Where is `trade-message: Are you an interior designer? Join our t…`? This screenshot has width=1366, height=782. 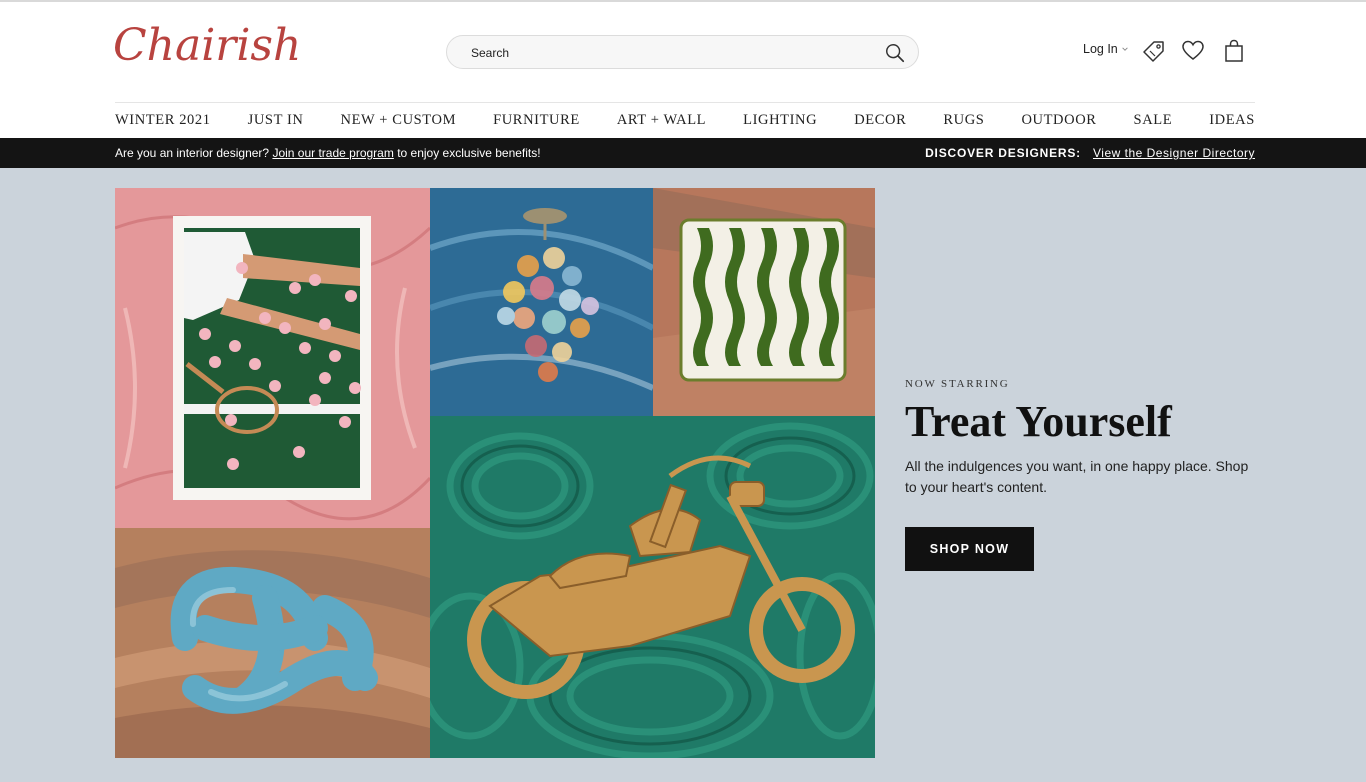 trade-message: Are you an interior designer? Join our t… is located at coordinates (328, 153).